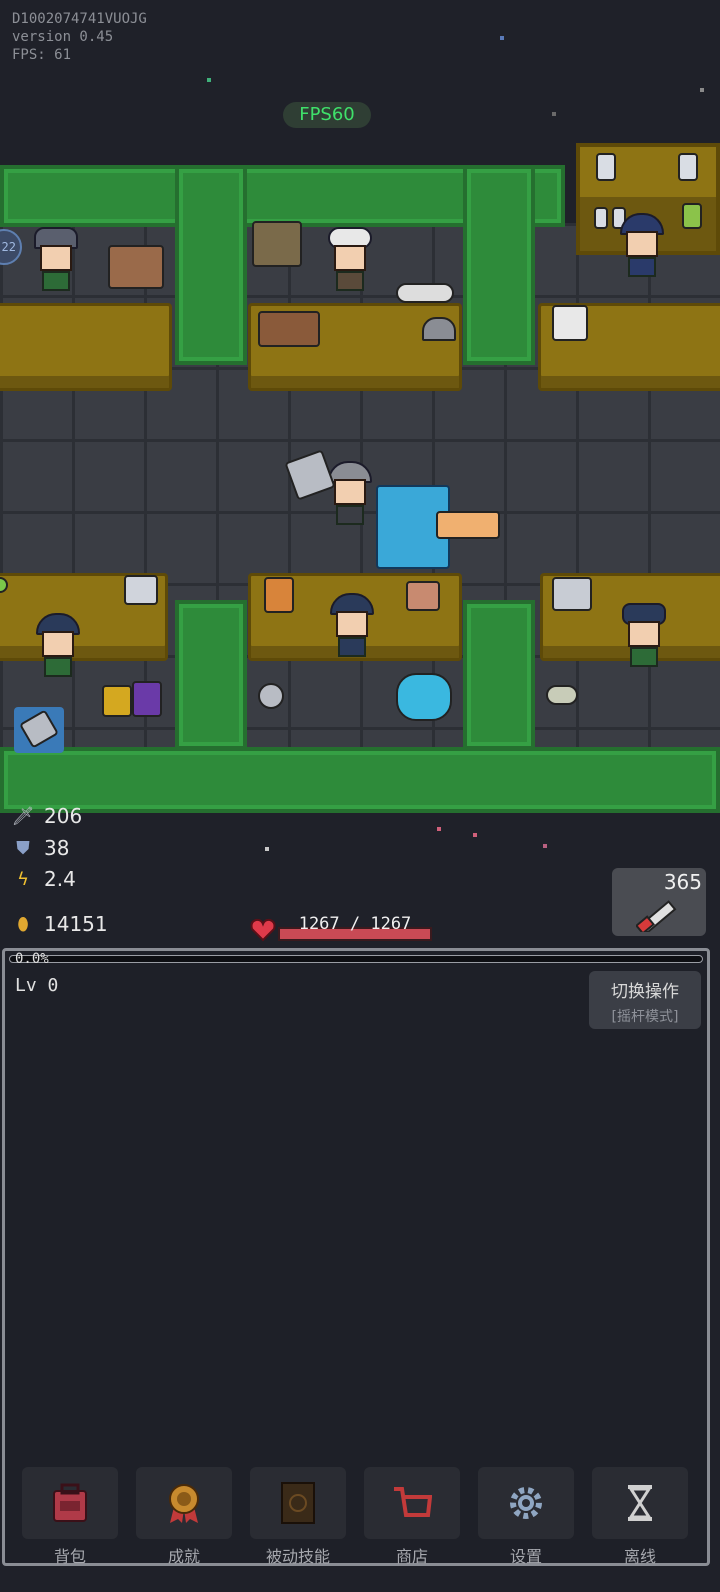 Image resolution: width=720 pixels, height=1592 pixels. Describe the element at coordinates (424, 697) in the screenshot. I see `crystal-orbs-icon` at that location.